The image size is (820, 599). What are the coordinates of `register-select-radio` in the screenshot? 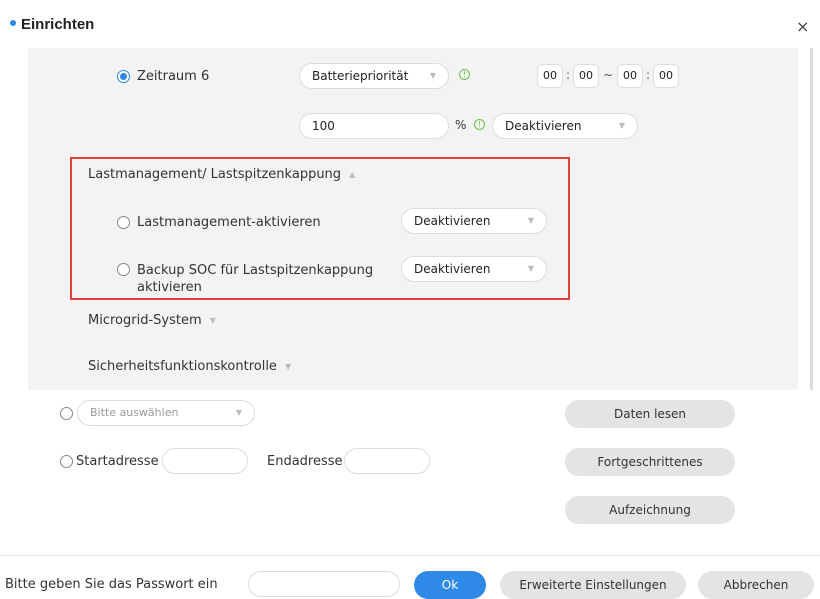 It's located at (66, 413).